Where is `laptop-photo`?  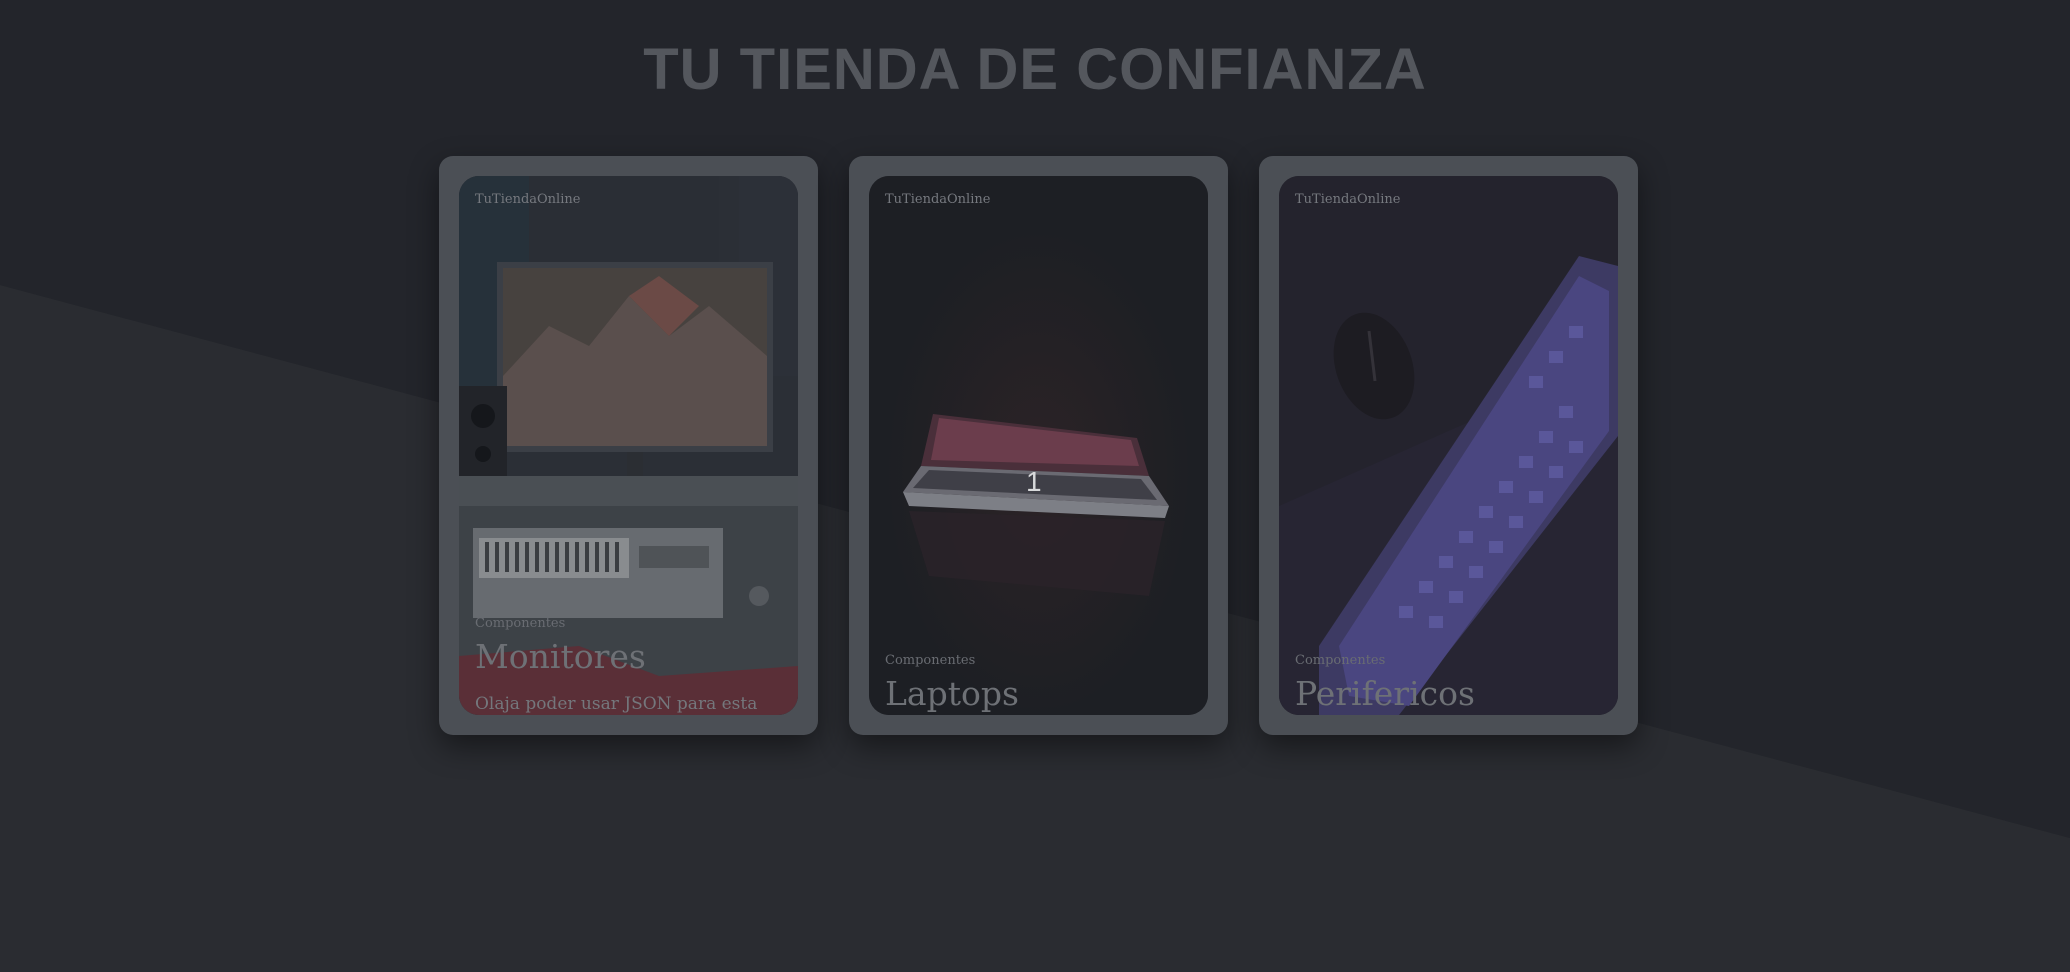
laptop-photo is located at coordinates (1038, 445).